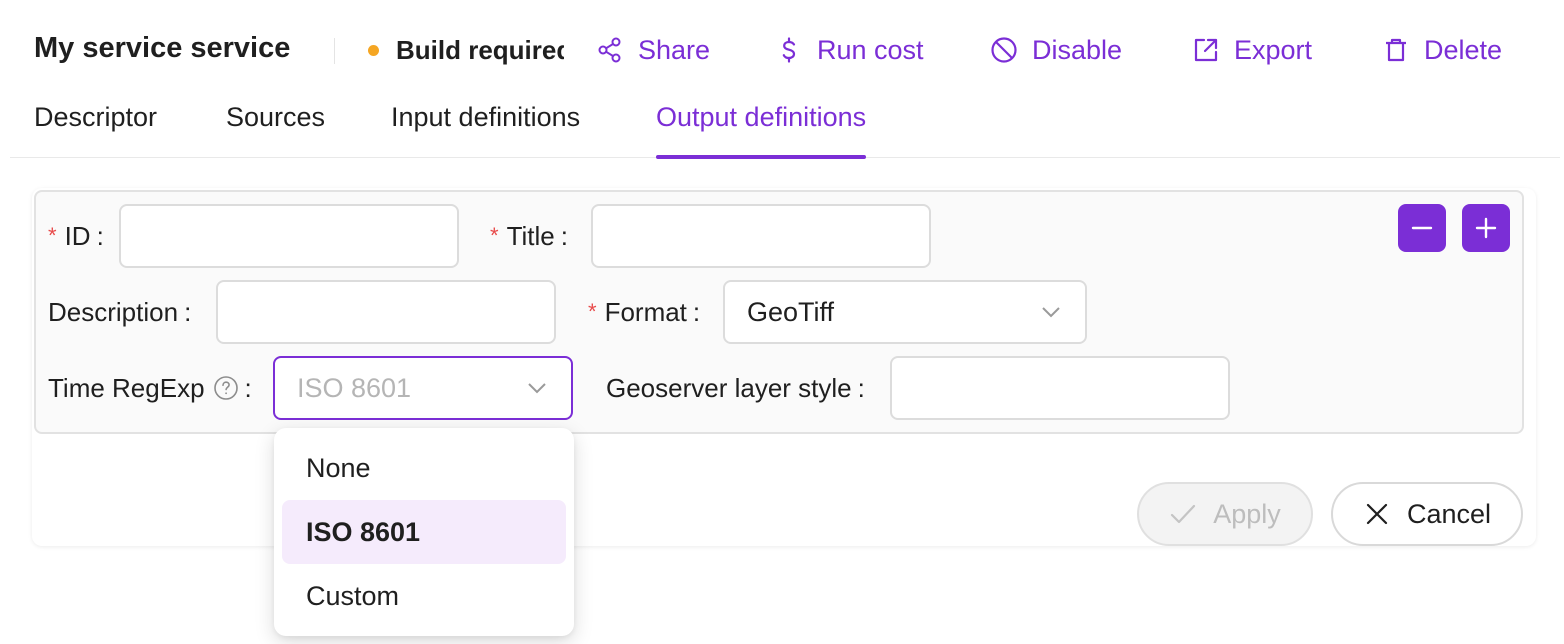 The width and height of the screenshot is (1564, 644). What do you see at coordinates (1183, 514) in the screenshot?
I see `check-icon` at bounding box center [1183, 514].